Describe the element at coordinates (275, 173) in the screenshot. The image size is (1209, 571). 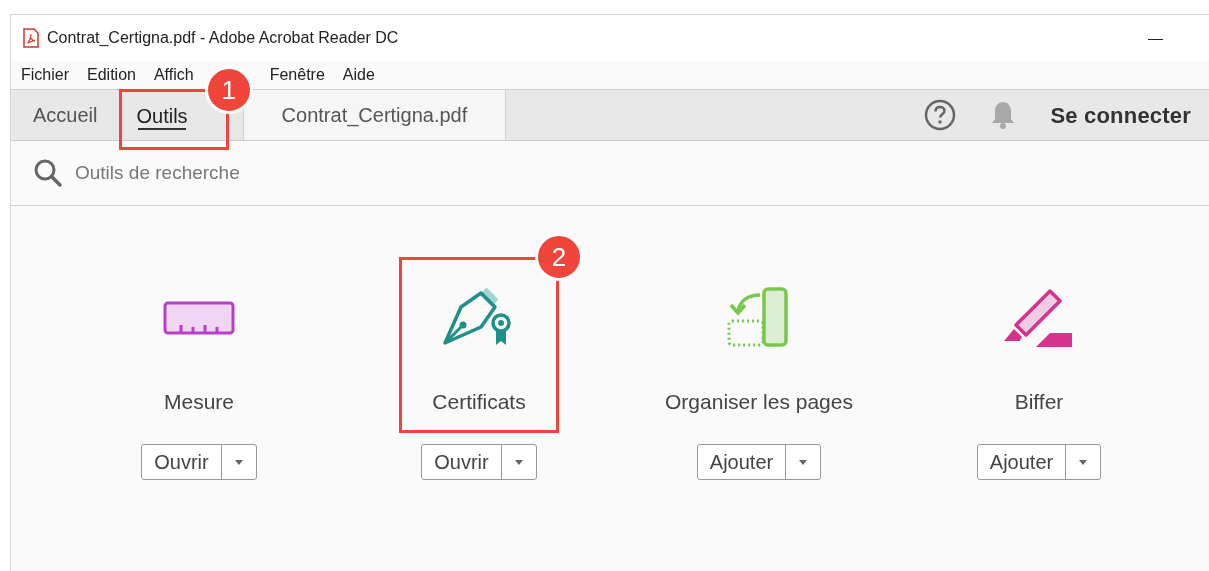
I see `search-field: Outils de recherche` at that location.